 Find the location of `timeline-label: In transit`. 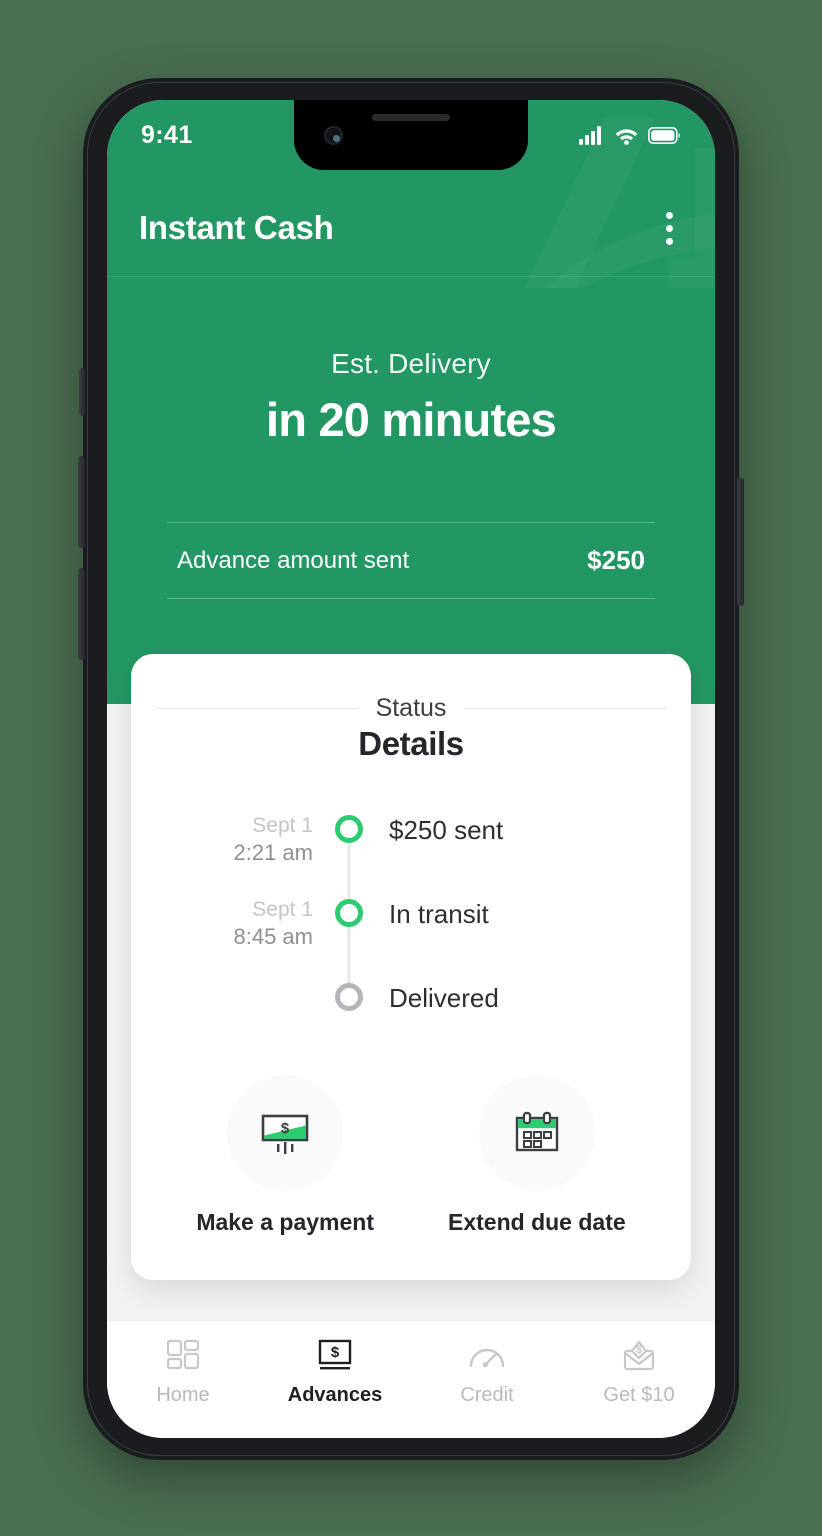

timeline-label: In transit is located at coordinates (439, 914).